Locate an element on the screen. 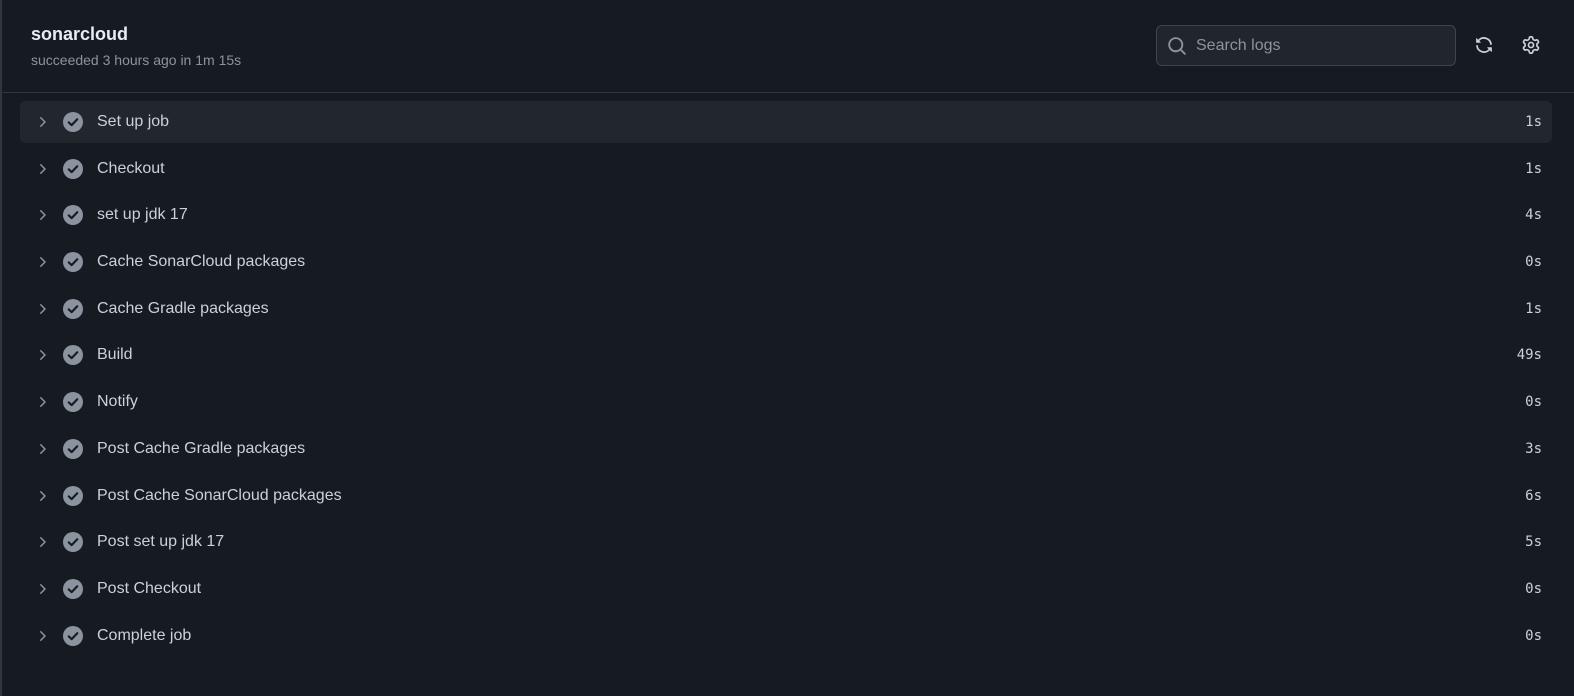  step-duration: 49s is located at coordinates (1529, 355).